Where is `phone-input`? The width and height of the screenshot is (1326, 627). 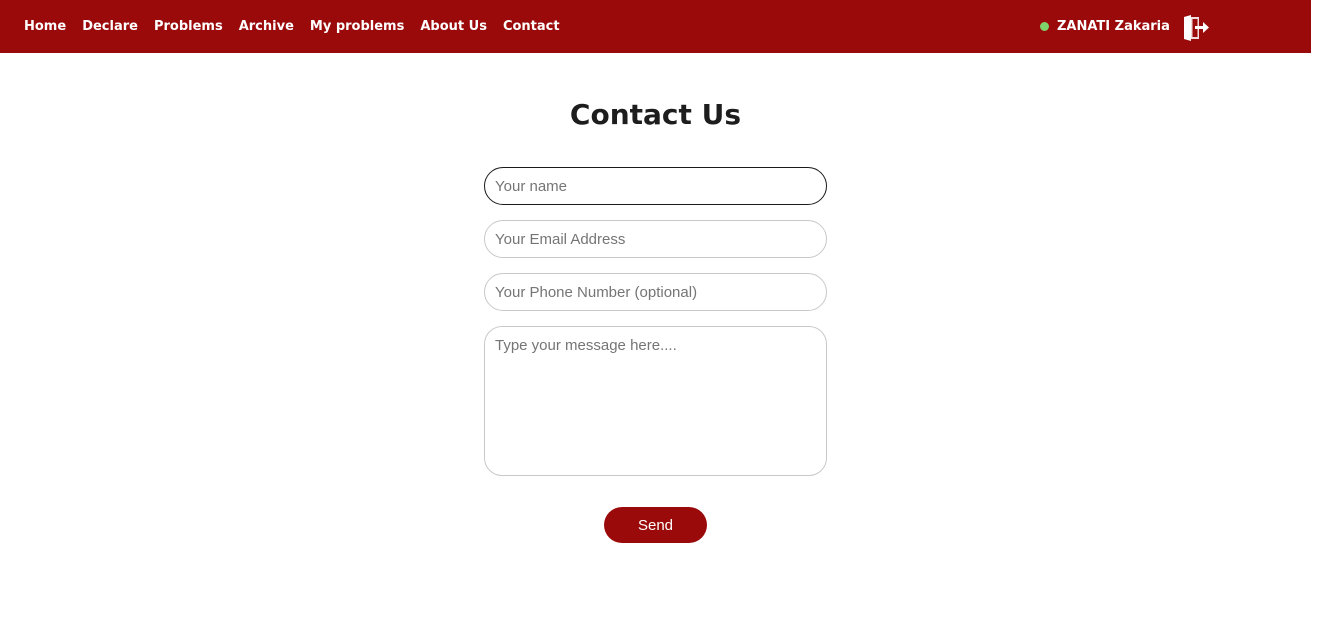 phone-input is located at coordinates (655, 292).